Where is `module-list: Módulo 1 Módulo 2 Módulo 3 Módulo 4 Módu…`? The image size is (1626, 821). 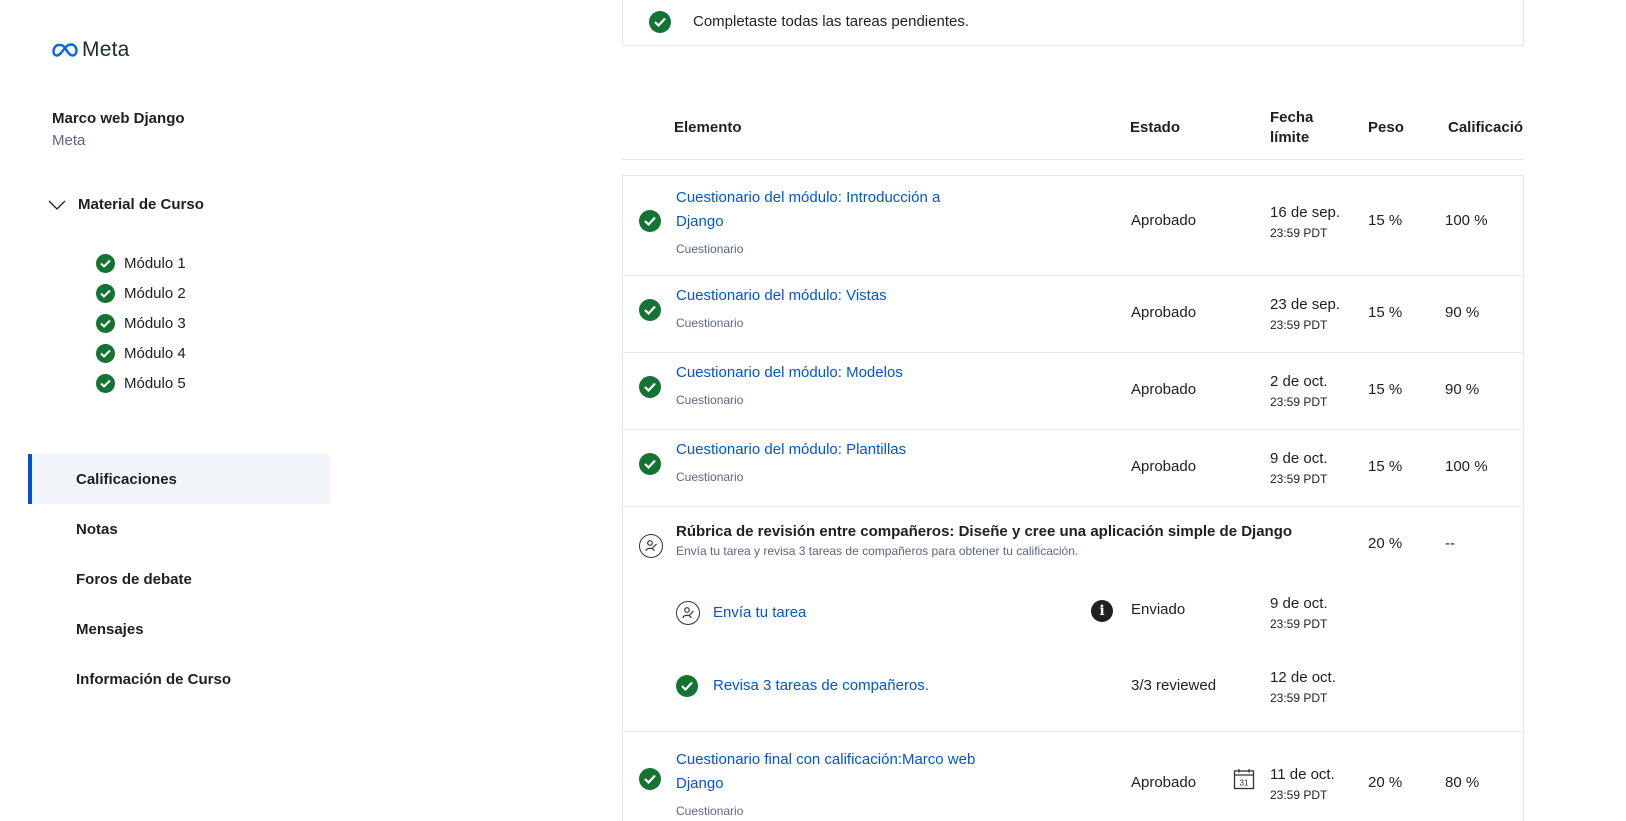 module-list: Módulo 1 Módulo 2 Módulo 3 Módulo 4 Módu… is located at coordinates (141, 323).